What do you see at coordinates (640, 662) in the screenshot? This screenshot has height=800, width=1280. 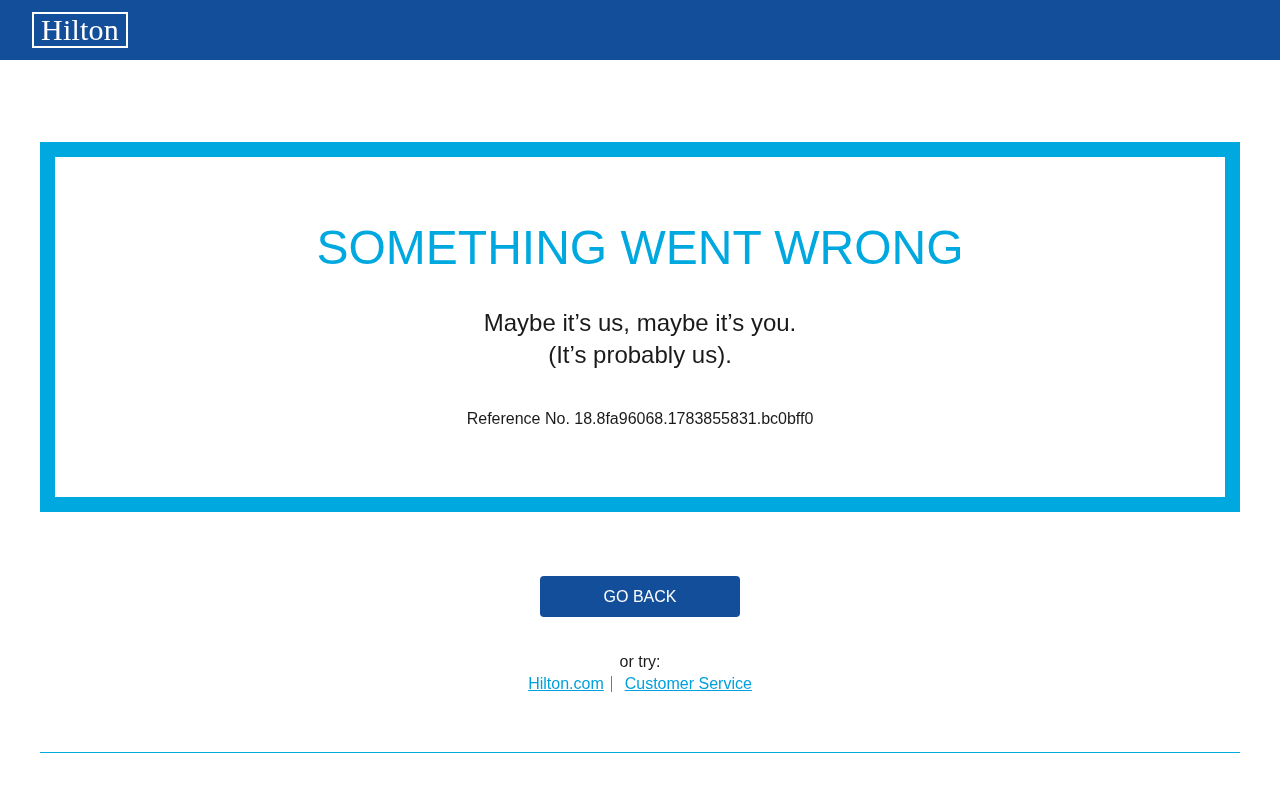 I see `or-try-label: or try:` at bounding box center [640, 662].